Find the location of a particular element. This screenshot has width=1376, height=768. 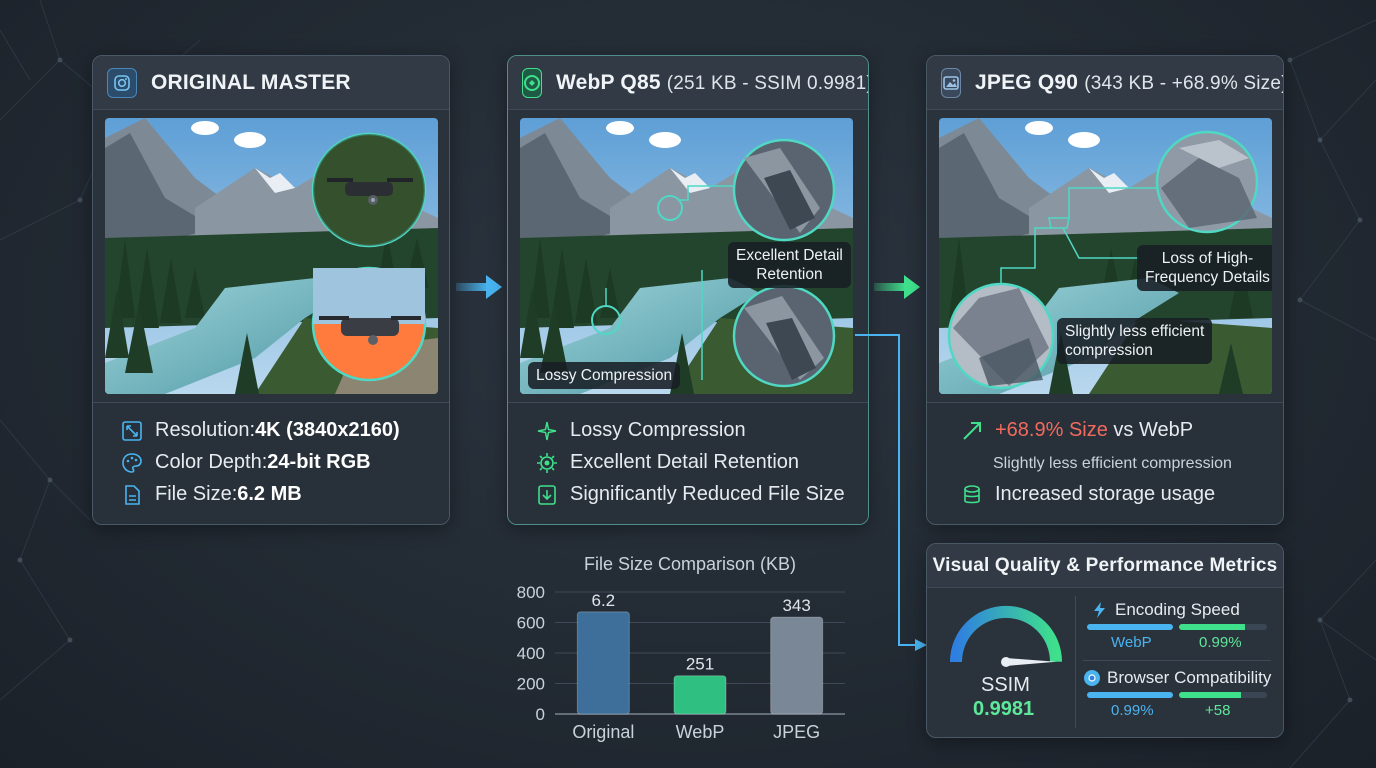

browser-compat-track-right is located at coordinates (1223, 695).